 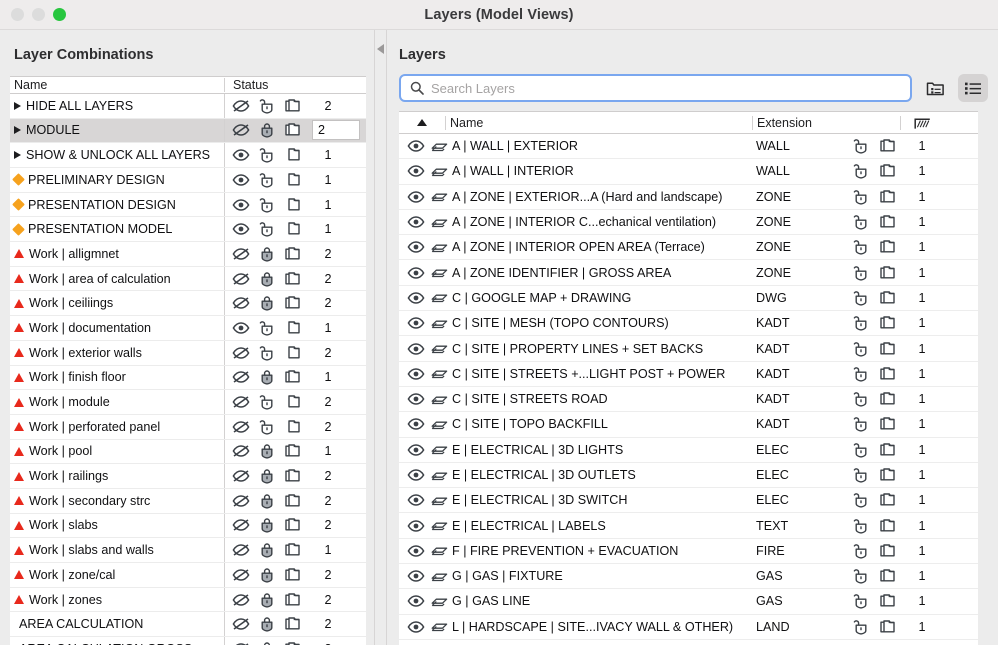 What do you see at coordinates (117, 476) in the screenshot?
I see `layer-combination-name: Work | railings` at bounding box center [117, 476].